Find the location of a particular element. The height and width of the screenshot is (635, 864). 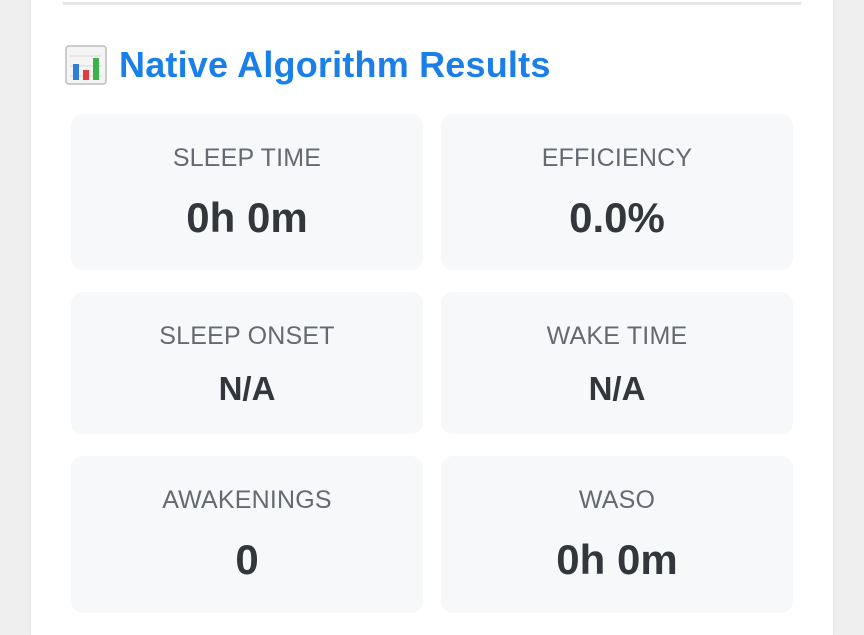

metric-label: AWAKENINGS is located at coordinates (247, 500).